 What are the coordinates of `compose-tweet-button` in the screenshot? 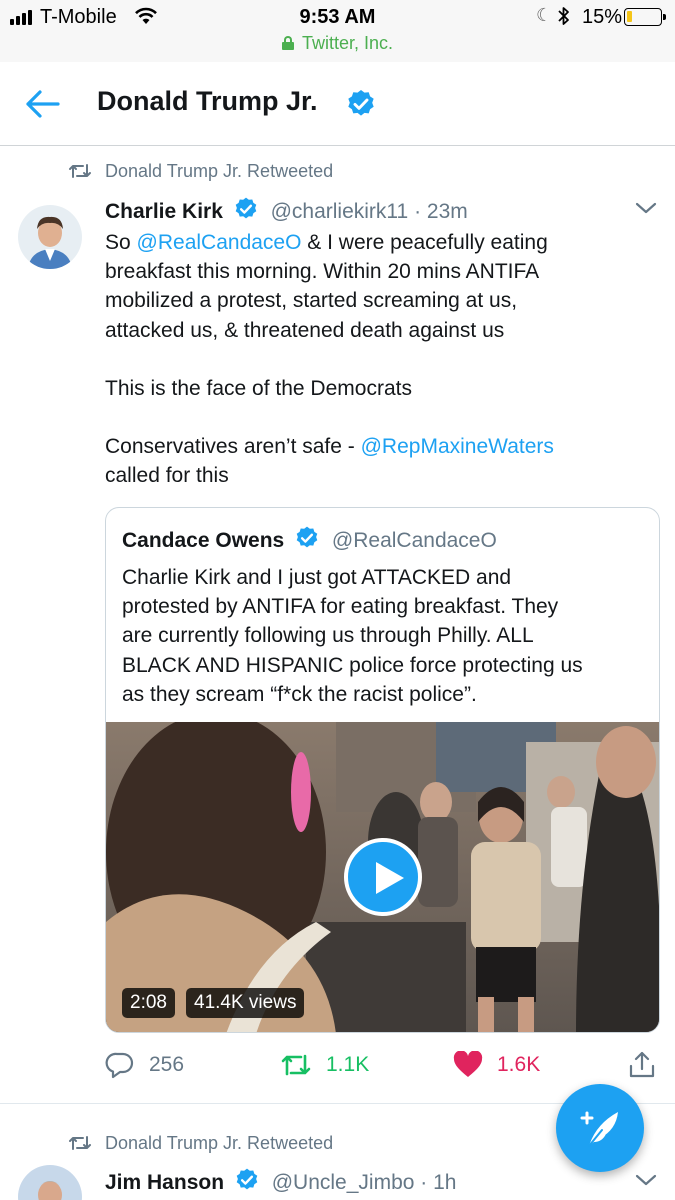 It's located at (600, 1128).